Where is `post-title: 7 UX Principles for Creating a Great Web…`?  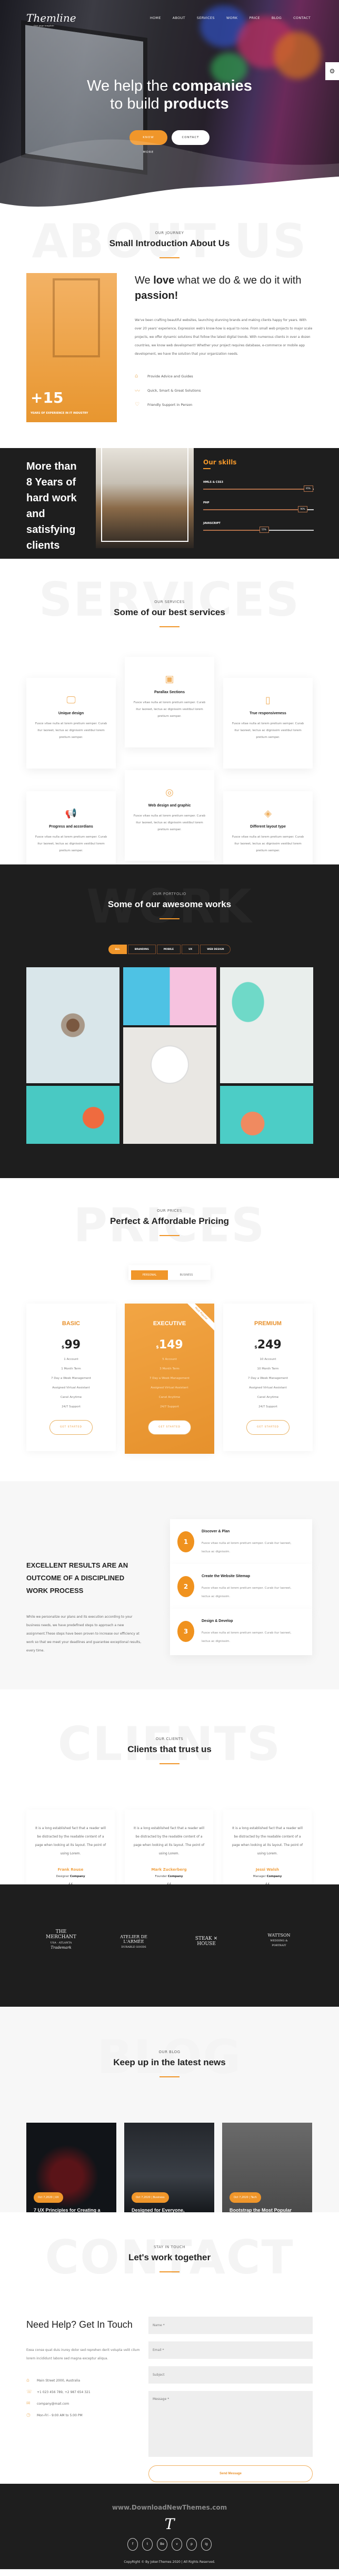
post-title: 7 UX Principles for Creating a Great Web… is located at coordinates (73, 2209).